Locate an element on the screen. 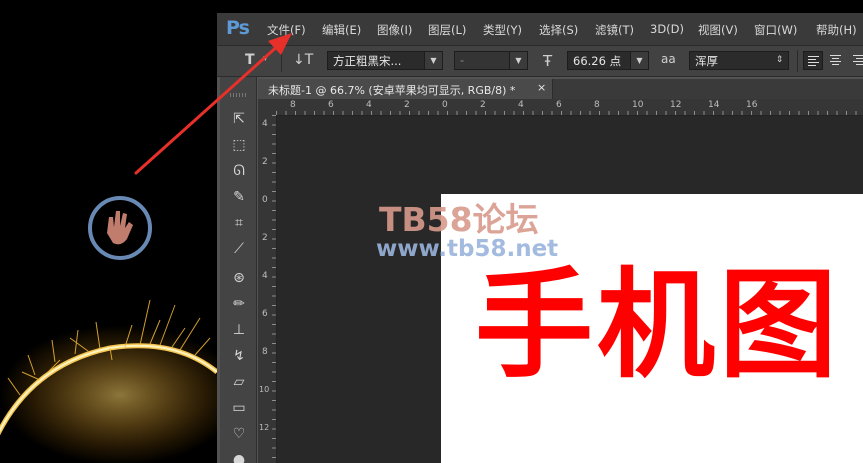  annotation-arrow is located at coordinates (213, 104).